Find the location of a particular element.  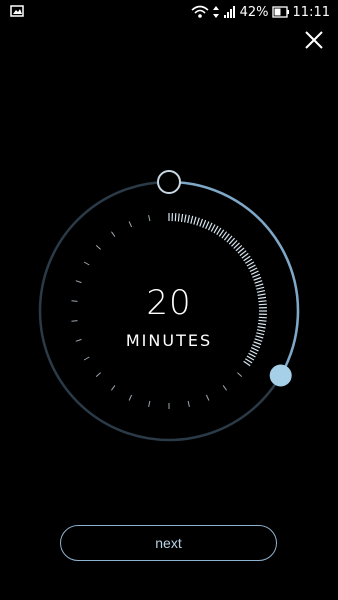

dial-end-handle is located at coordinates (280, 375).